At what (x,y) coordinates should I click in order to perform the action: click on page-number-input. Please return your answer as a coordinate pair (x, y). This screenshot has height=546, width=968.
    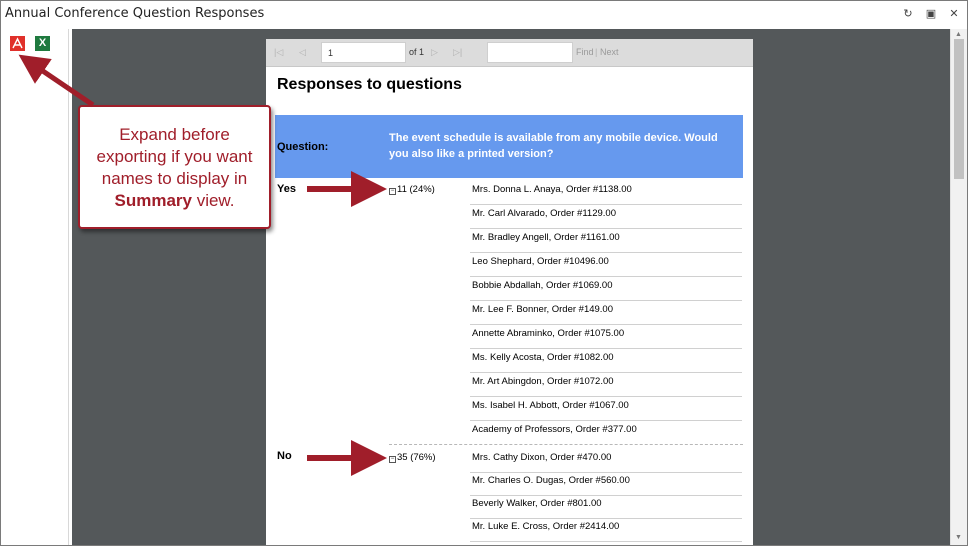
    Looking at the image, I should click on (363, 52).